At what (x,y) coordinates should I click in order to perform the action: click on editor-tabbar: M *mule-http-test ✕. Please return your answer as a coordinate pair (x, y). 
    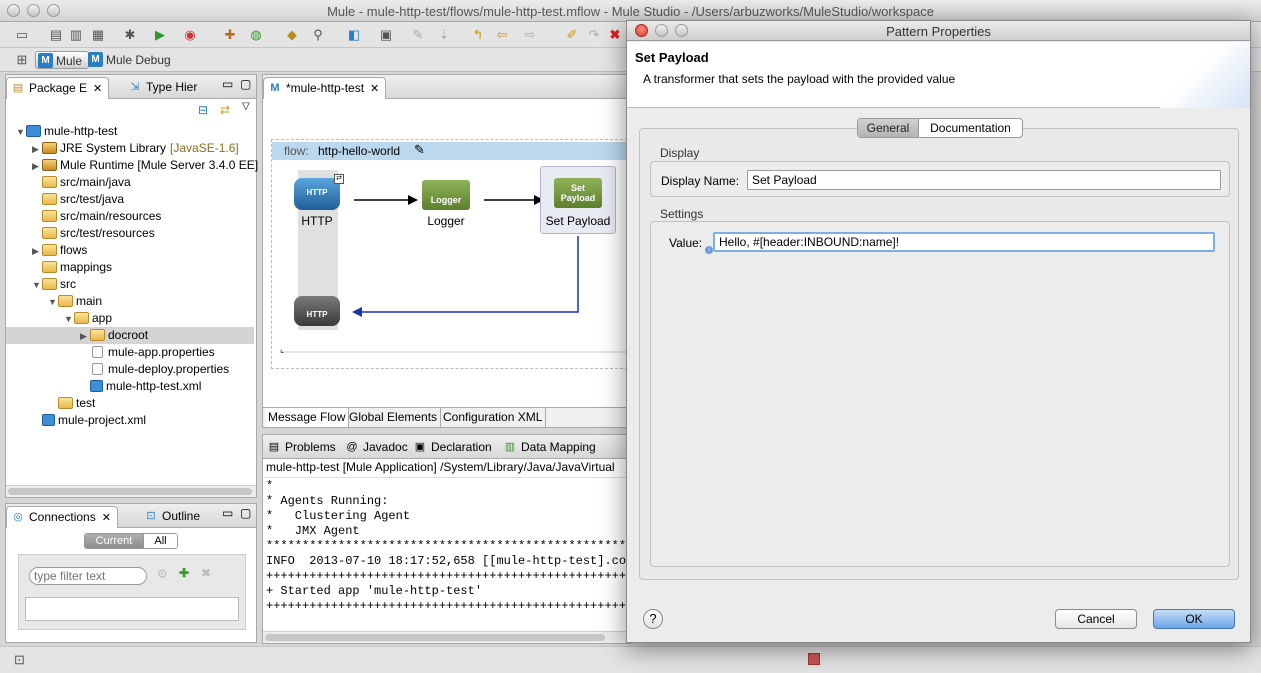
    Looking at the image, I should click on (447, 87).